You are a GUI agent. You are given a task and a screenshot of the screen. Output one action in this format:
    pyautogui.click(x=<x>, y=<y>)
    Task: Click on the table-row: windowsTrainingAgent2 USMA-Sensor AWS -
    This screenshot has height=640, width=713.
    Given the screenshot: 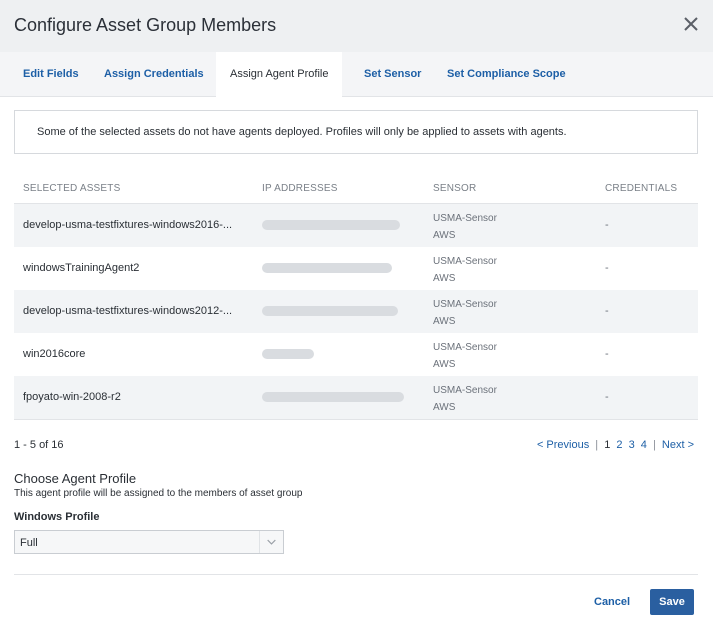 What is the action you would take?
    pyautogui.click(x=356, y=268)
    